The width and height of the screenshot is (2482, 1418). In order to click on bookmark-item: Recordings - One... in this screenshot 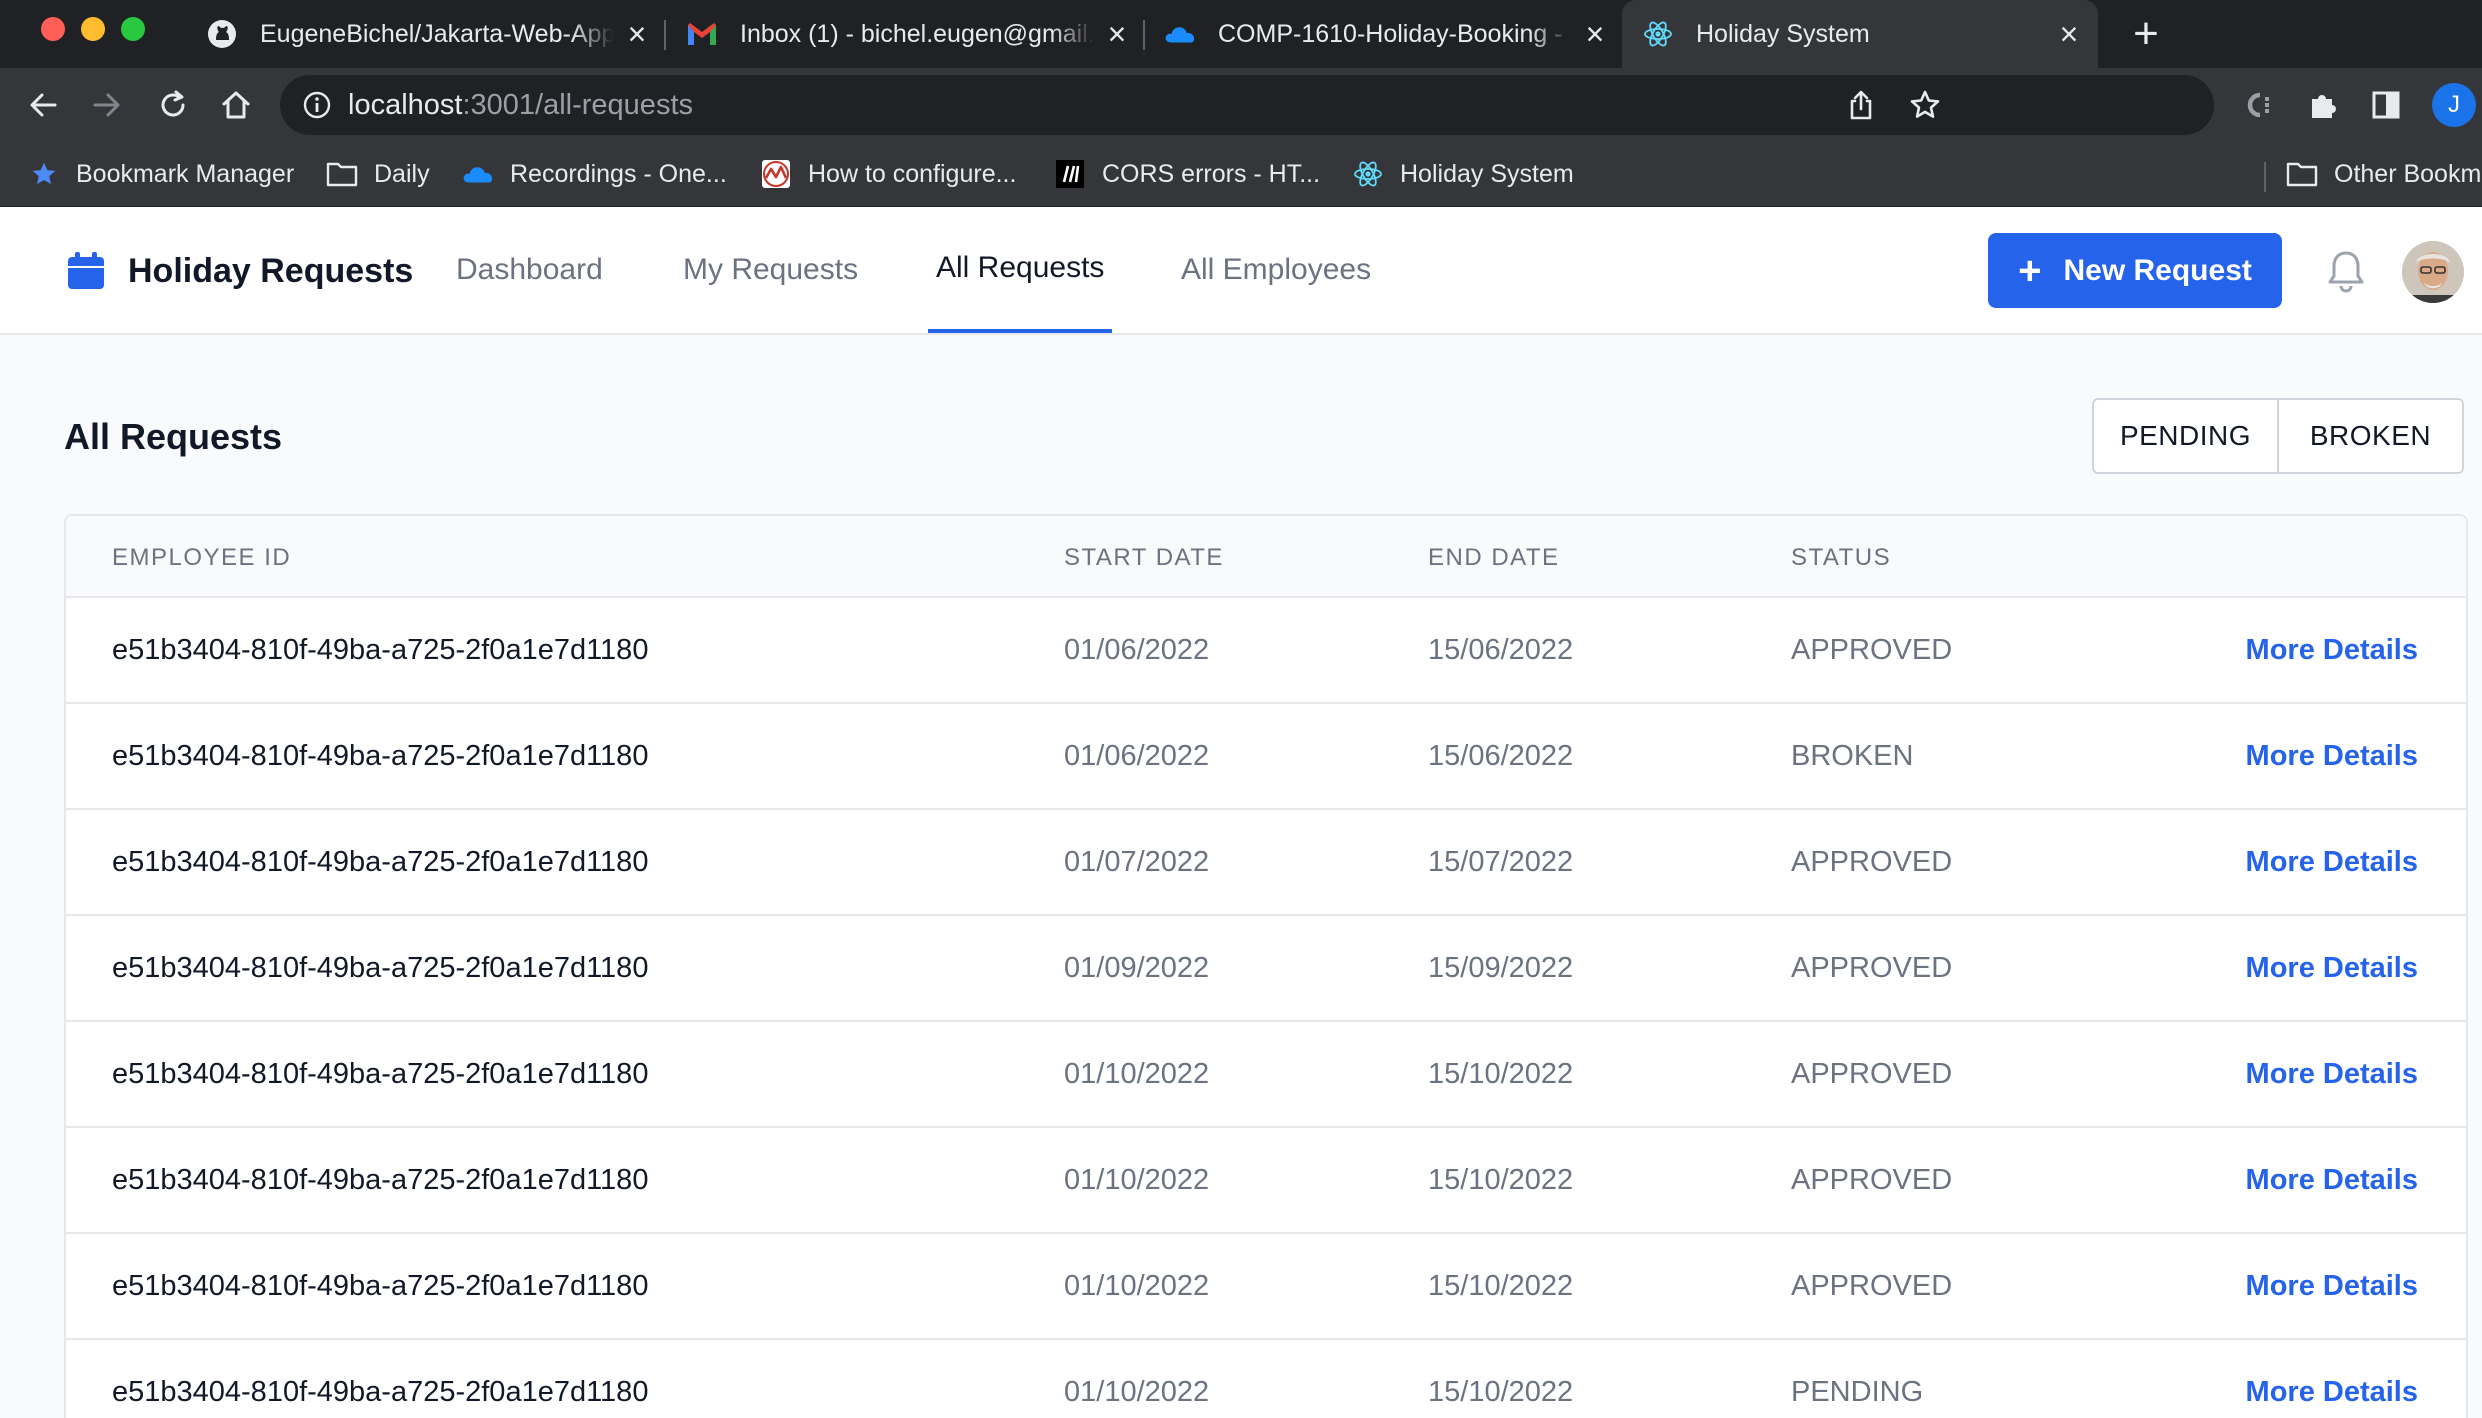, I will do `click(594, 174)`.